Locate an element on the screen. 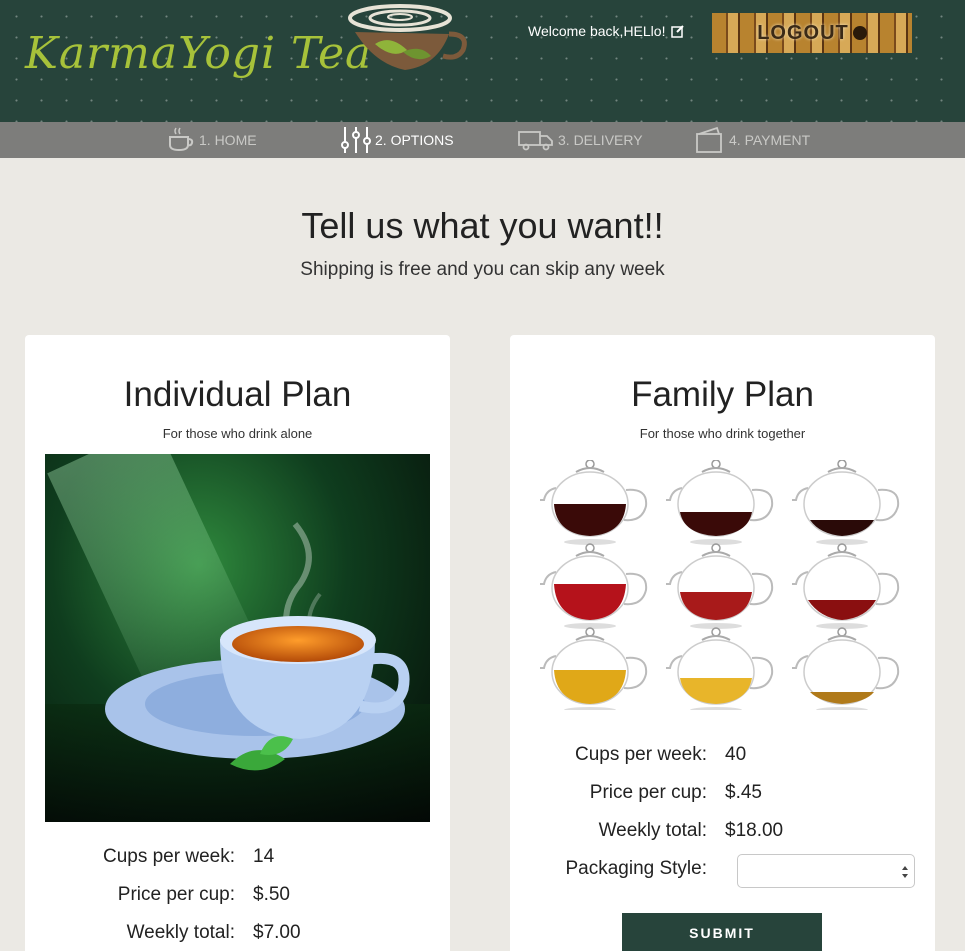 This screenshot has height=951, width=965. individual-total-label: Weekly total: is located at coordinates (180, 932).